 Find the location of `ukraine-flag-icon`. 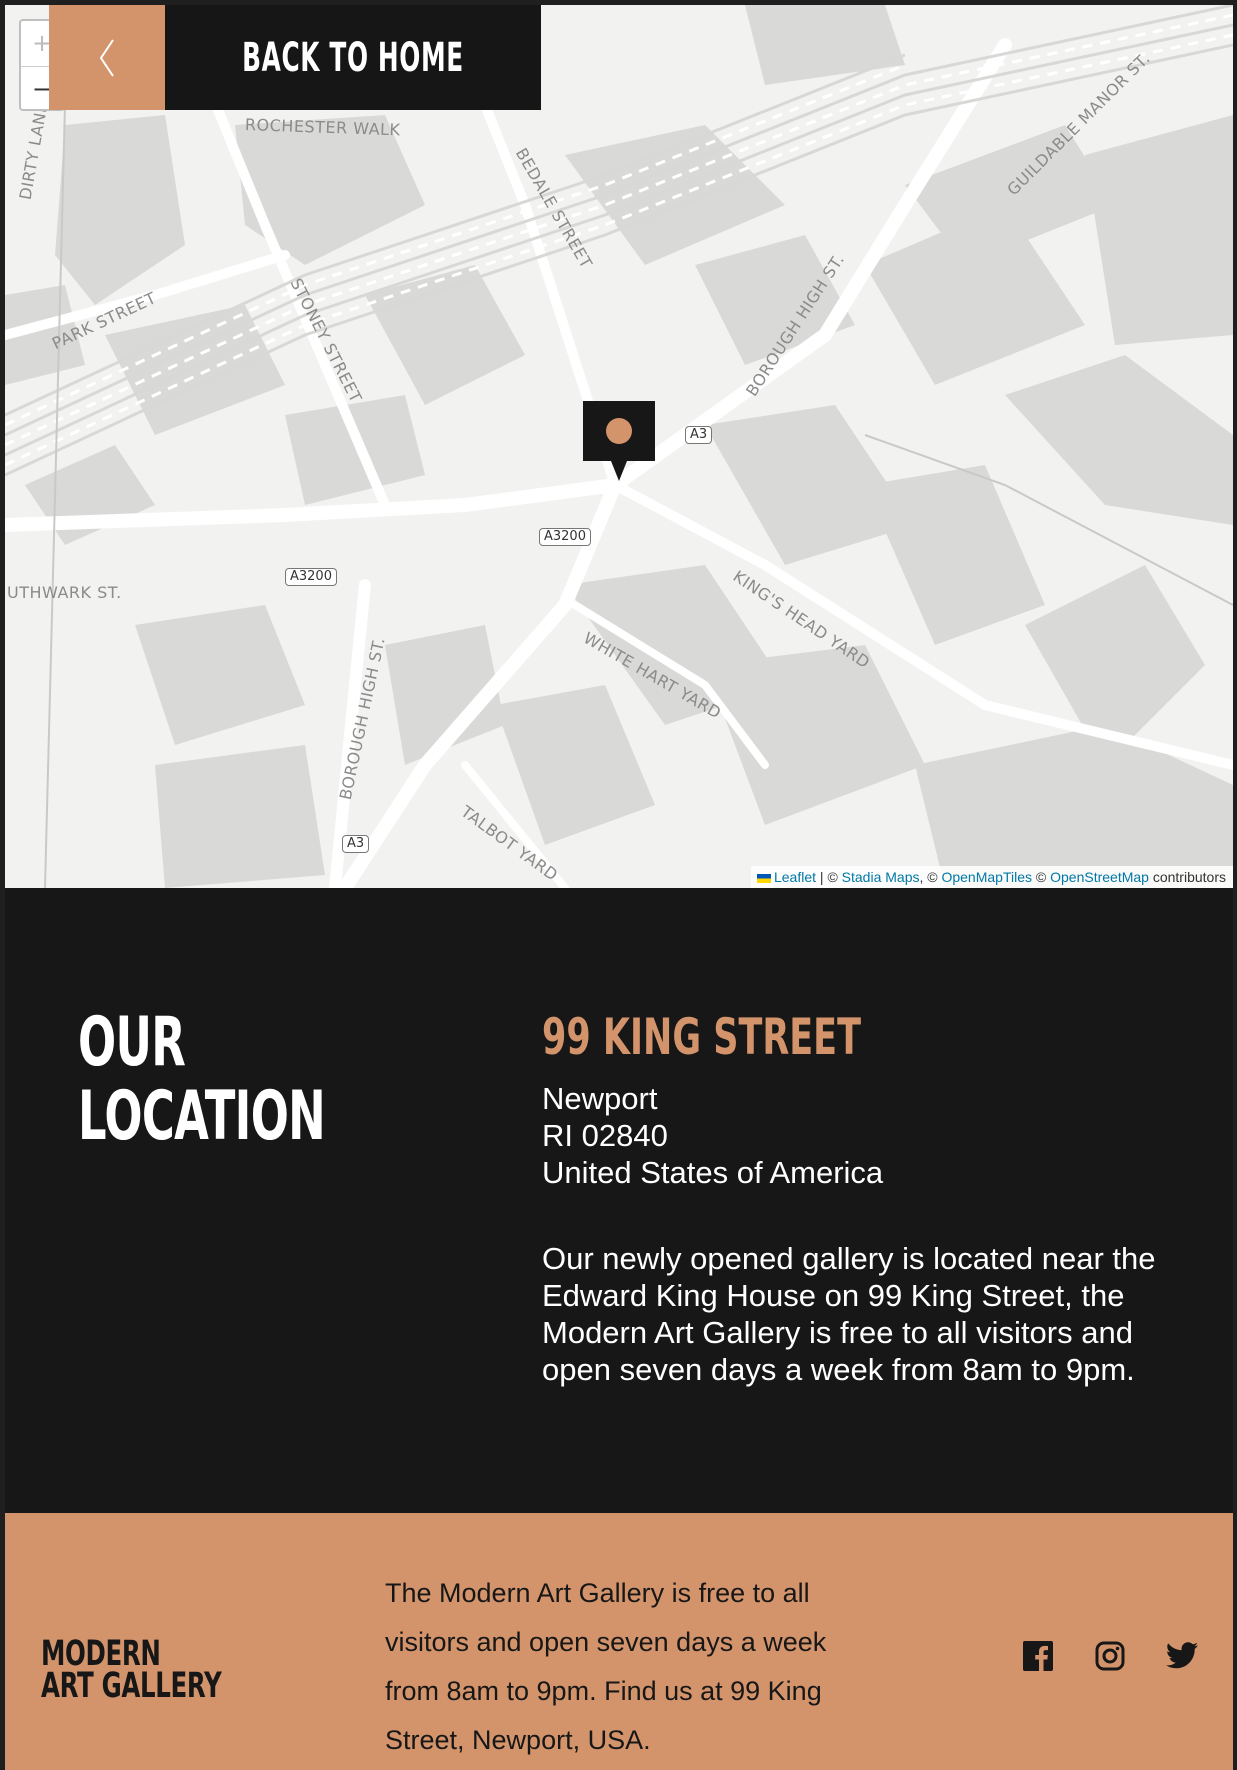

ukraine-flag-icon is located at coordinates (763, 878).